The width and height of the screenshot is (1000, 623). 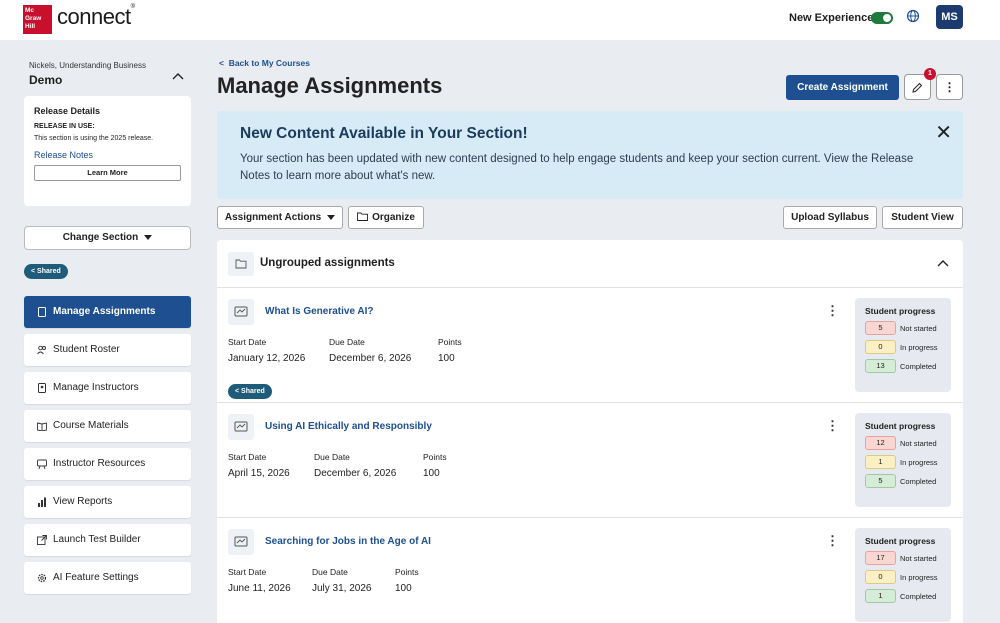 What do you see at coordinates (880, 596) in the screenshot?
I see `completed-count: 1` at bounding box center [880, 596].